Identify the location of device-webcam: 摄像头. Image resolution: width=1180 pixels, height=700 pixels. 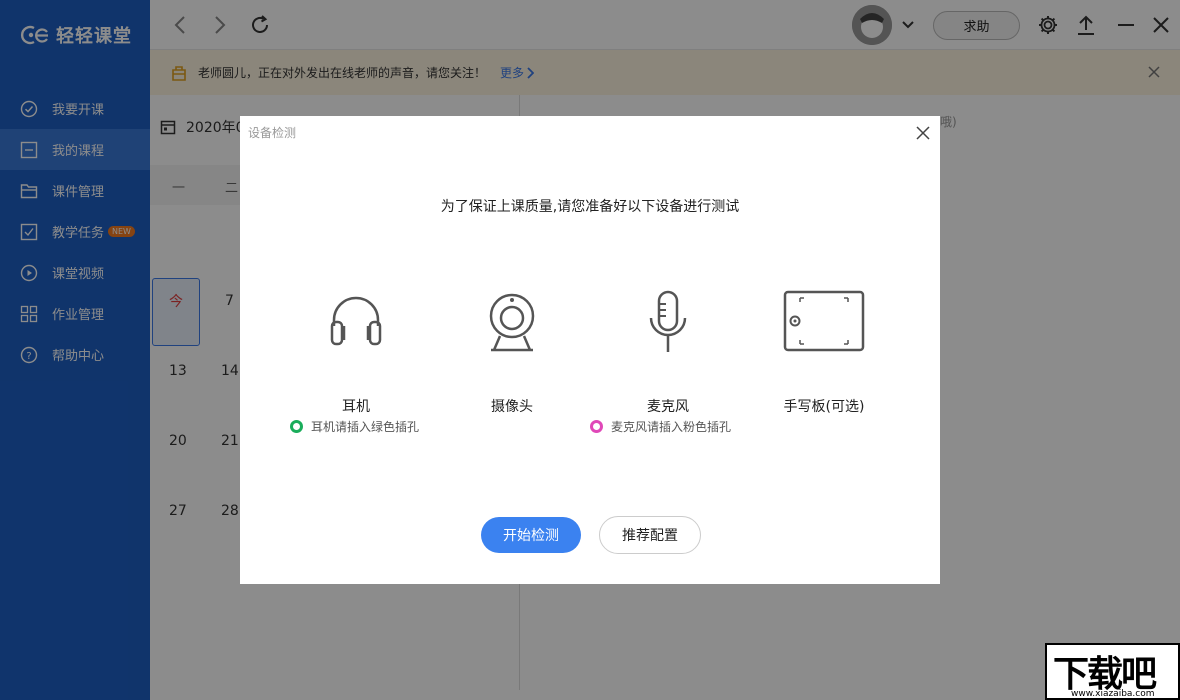
(512, 352).